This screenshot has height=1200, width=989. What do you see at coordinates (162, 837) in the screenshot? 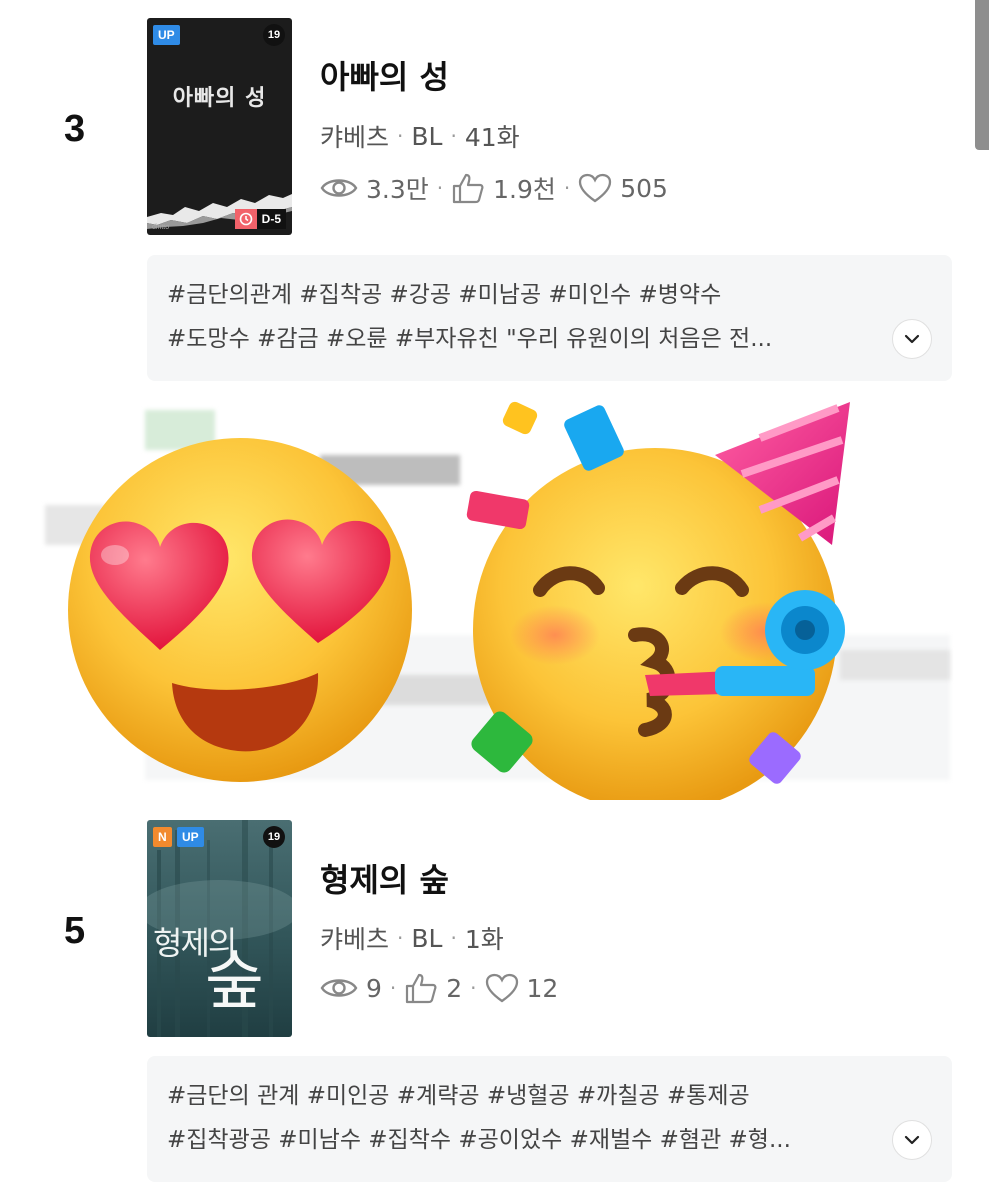
I see `new-badge: N` at bounding box center [162, 837].